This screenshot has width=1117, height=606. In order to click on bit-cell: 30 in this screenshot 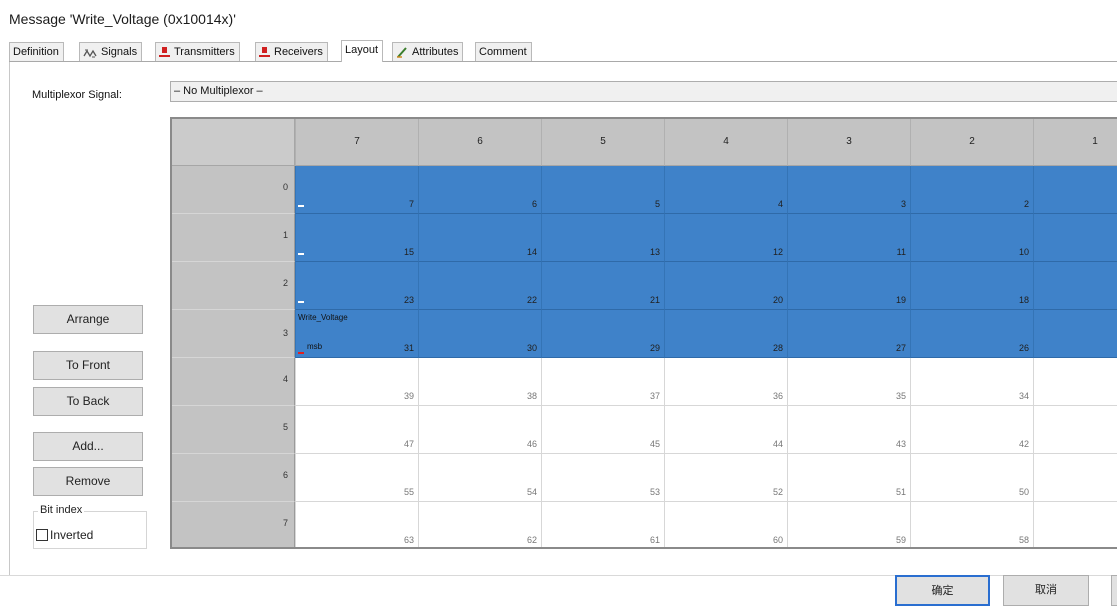, I will do `click(479, 334)`.